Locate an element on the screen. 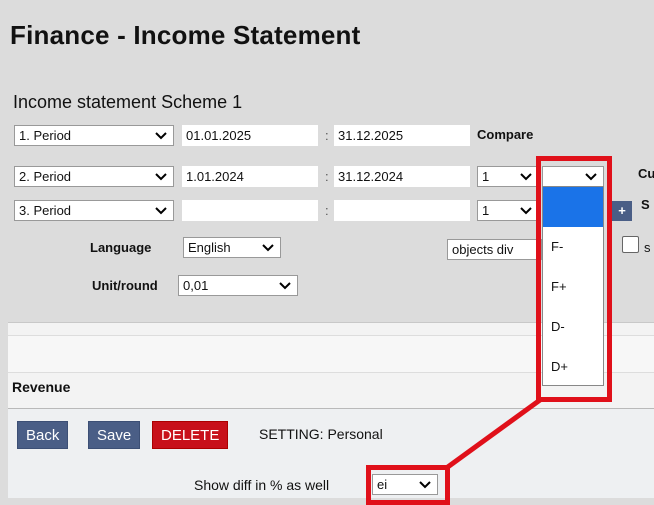  annotation-connector is located at coordinates (492, 434).